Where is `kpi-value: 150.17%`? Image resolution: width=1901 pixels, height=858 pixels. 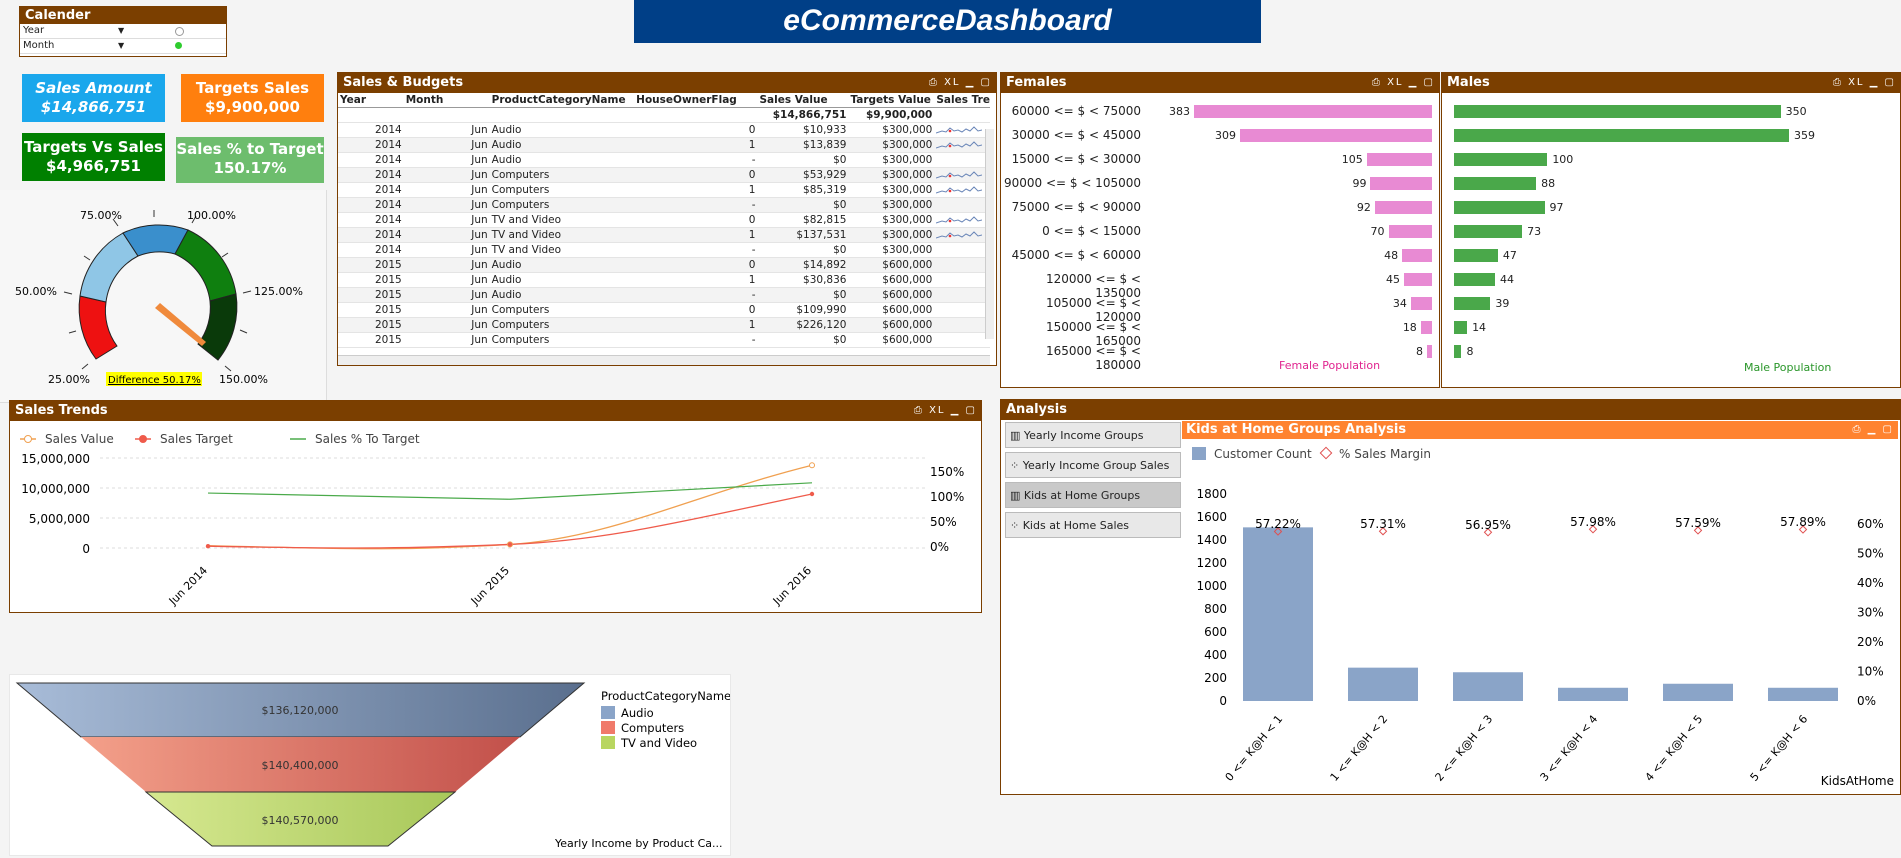 kpi-value: 150.17% is located at coordinates (250, 168).